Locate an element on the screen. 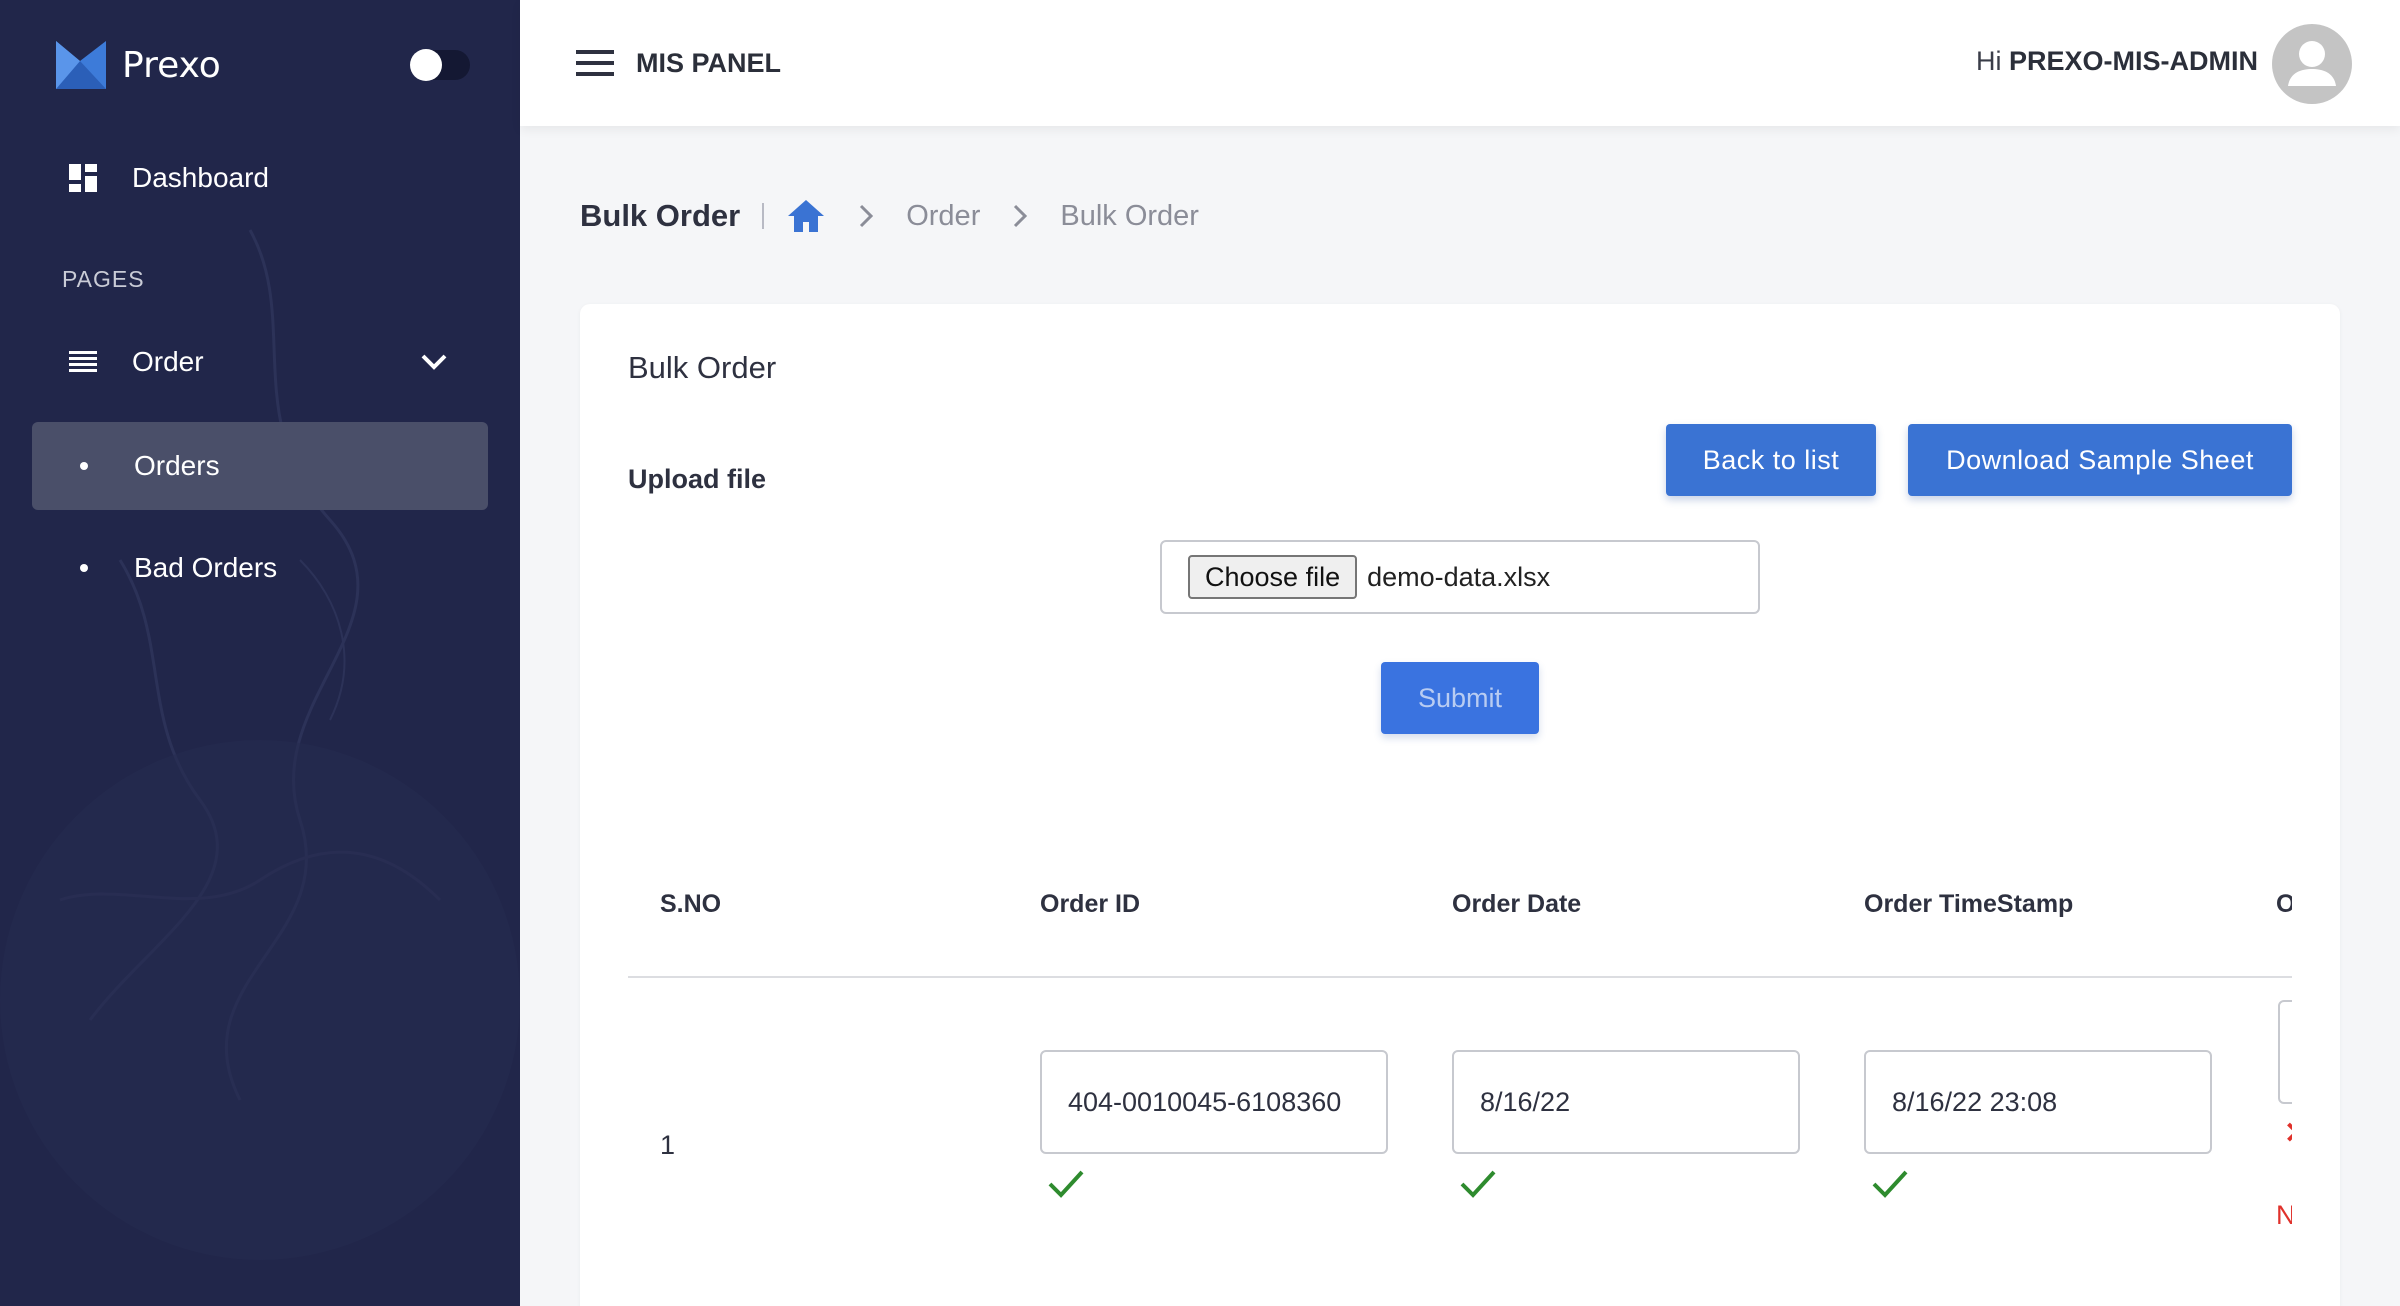 The width and height of the screenshot is (2400, 1306). sidebar-item-dashboard: Dashboard is located at coordinates (260, 178).